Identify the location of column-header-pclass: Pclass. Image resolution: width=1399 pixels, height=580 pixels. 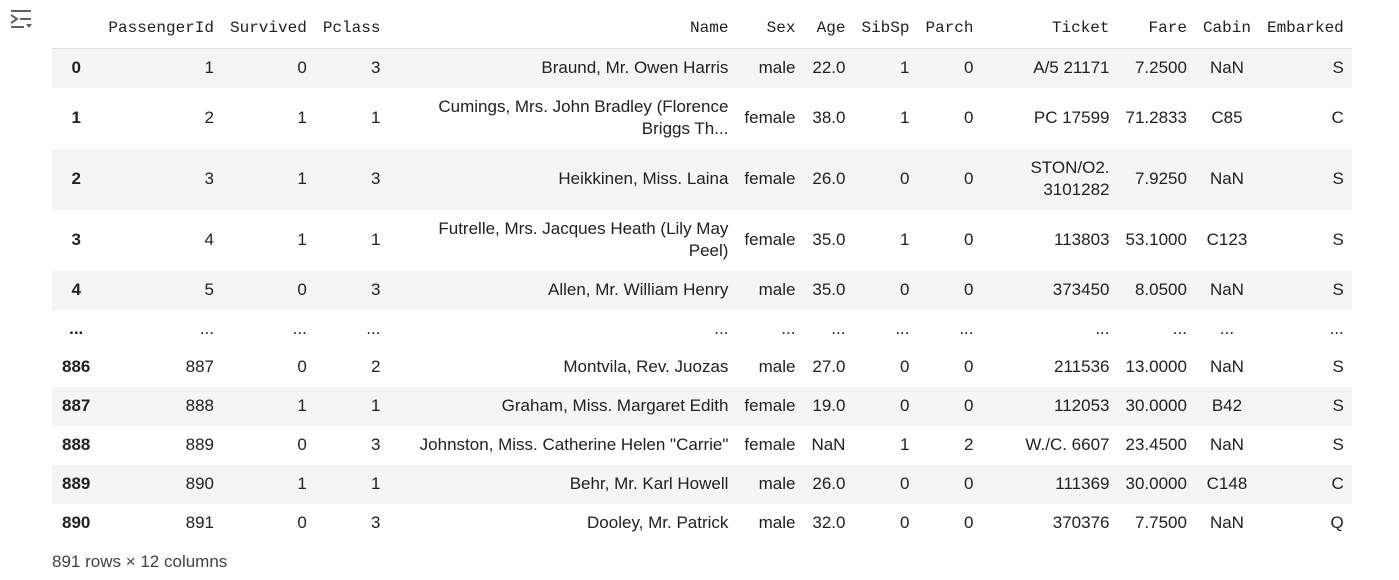
(351, 28).